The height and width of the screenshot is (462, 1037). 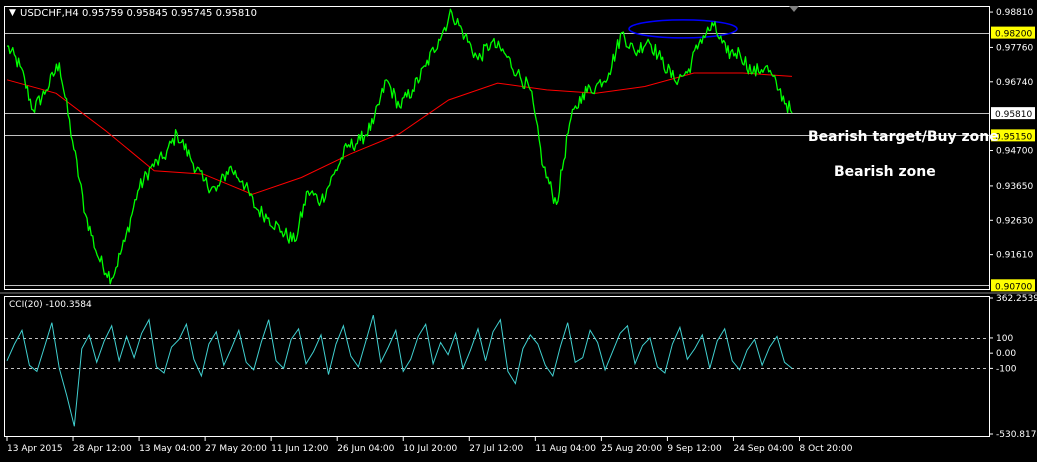 What do you see at coordinates (565, 449) in the screenshot?
I see `time-tick-label: 11 Aug 04:00` at bounding box center [565, 449].